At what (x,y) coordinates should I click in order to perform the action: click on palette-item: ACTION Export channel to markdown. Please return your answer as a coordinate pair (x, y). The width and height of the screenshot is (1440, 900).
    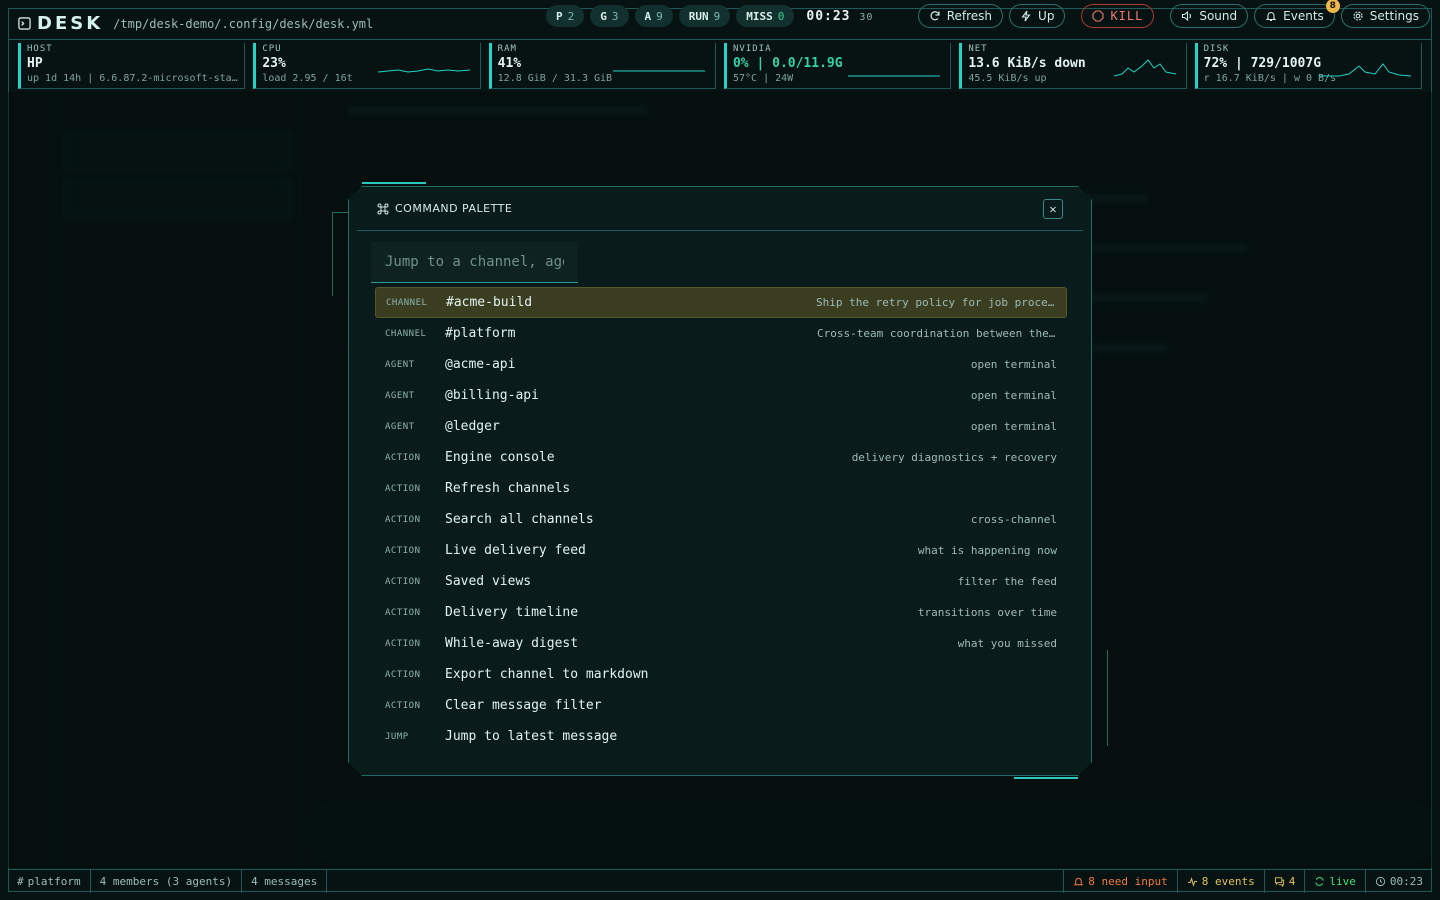
    Looking at the image, I should click on (721, 674).